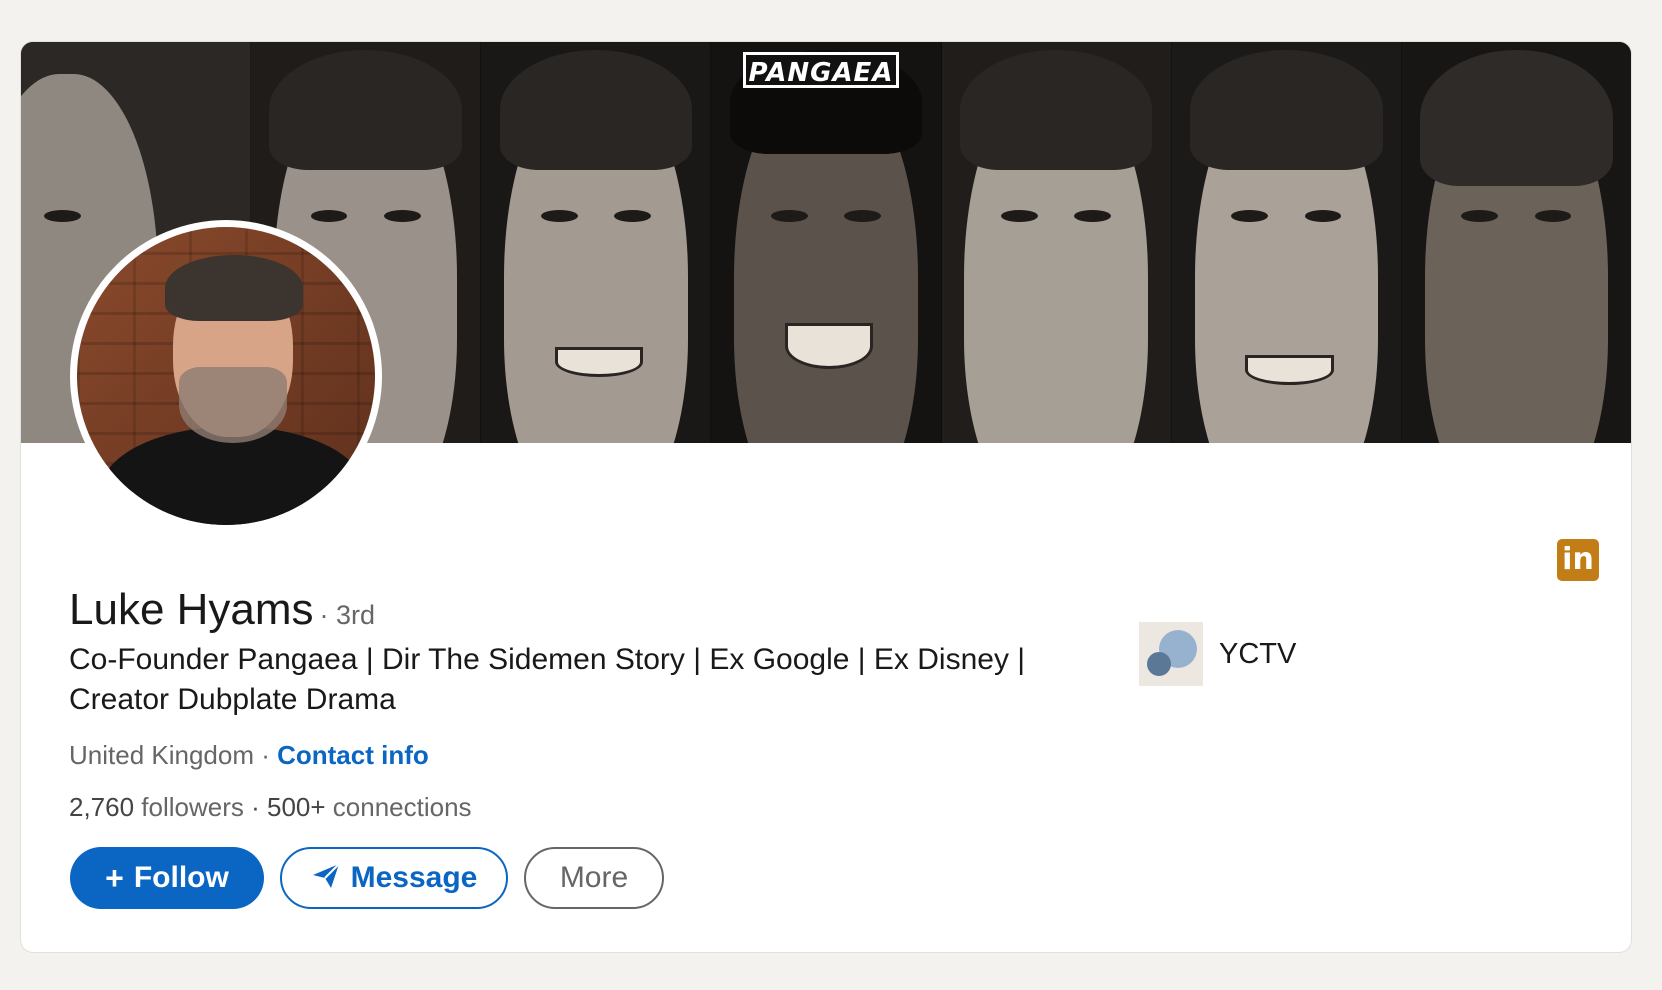 This screenshot has height=990, width=1662. What do you see at coordinates (347, 615) in the screenshot?
I see `connection-degree: · 3rd` at bounding box center [347, 615].